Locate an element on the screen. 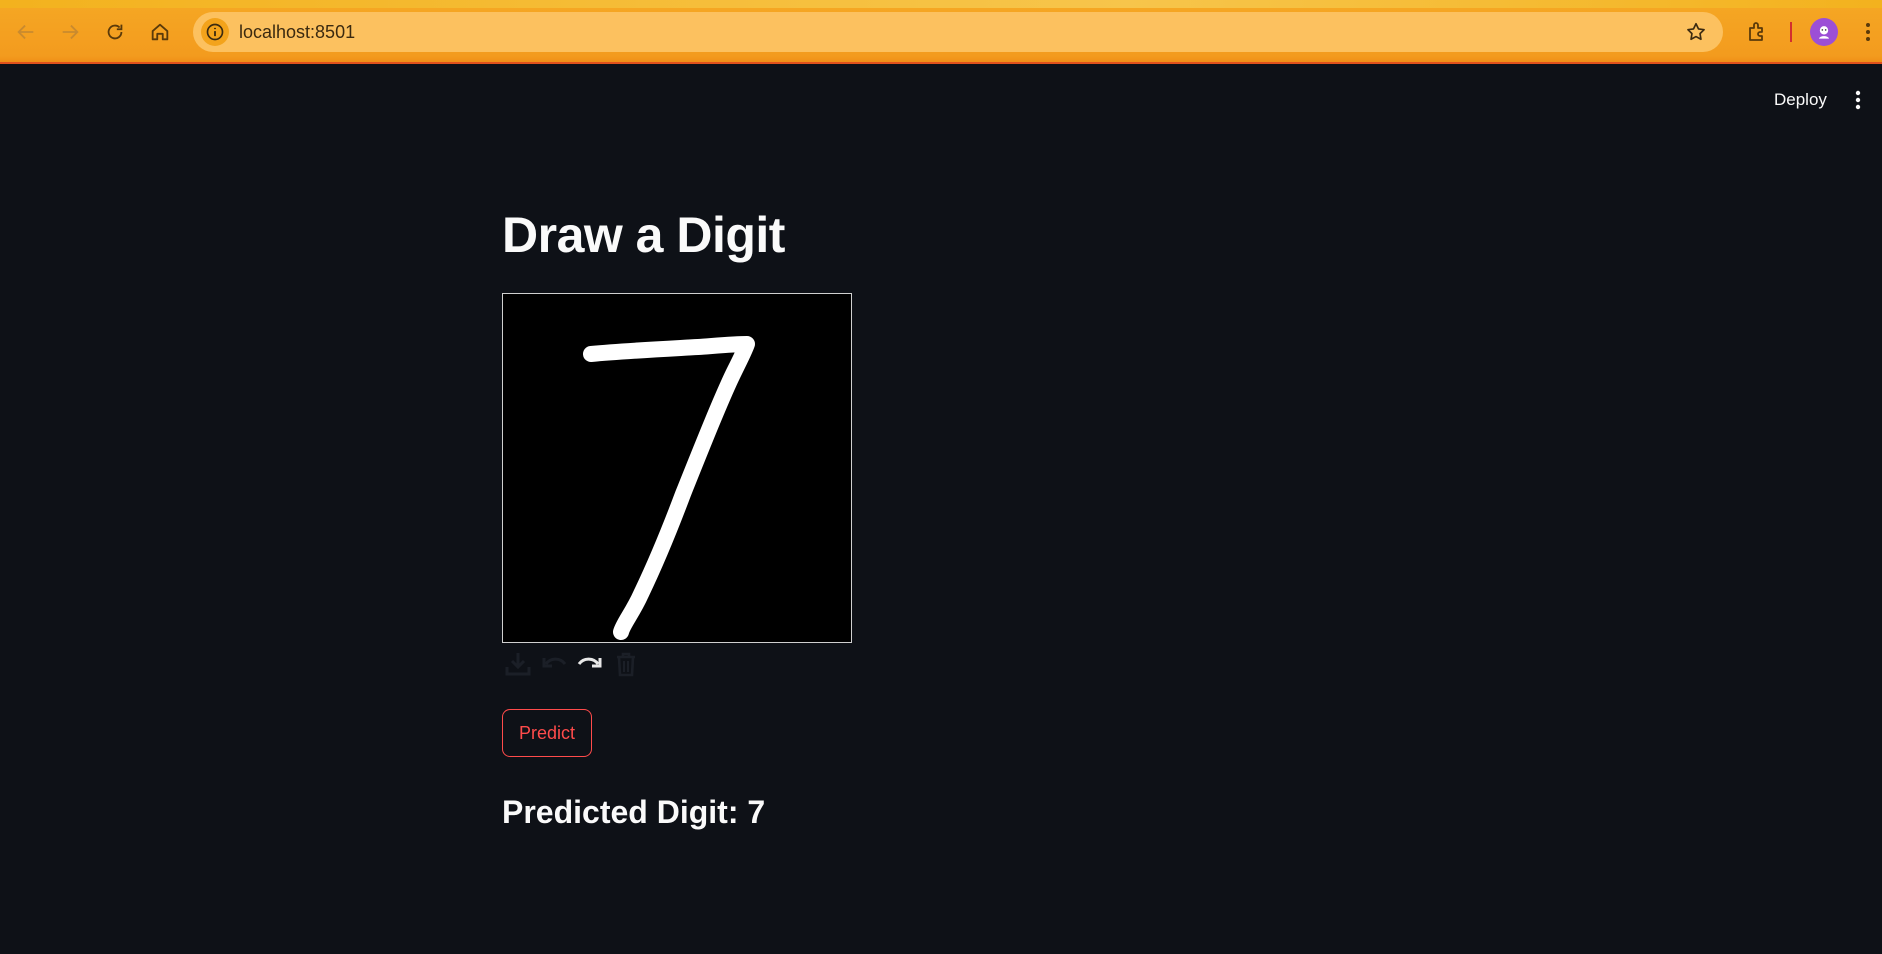 Image resolution: width=1882 pixels, height=954 pixels. back-icon is located at coordinates (25, 32).